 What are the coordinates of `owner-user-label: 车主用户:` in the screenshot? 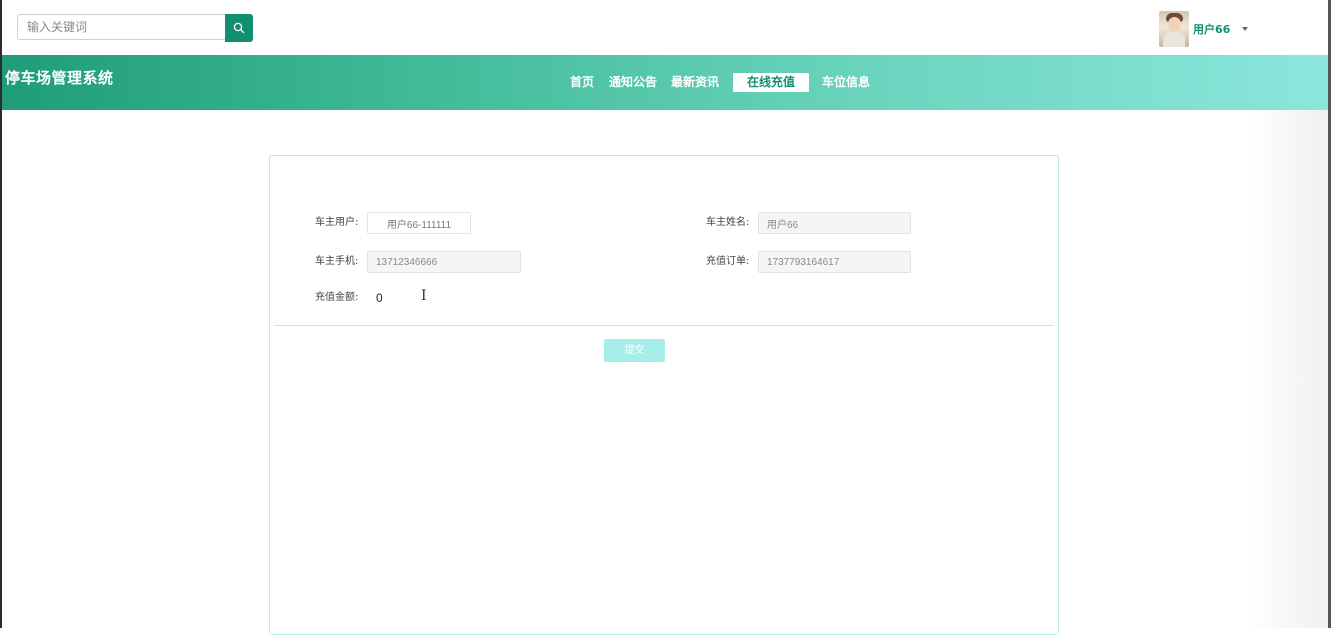 It's located at (337, 222).